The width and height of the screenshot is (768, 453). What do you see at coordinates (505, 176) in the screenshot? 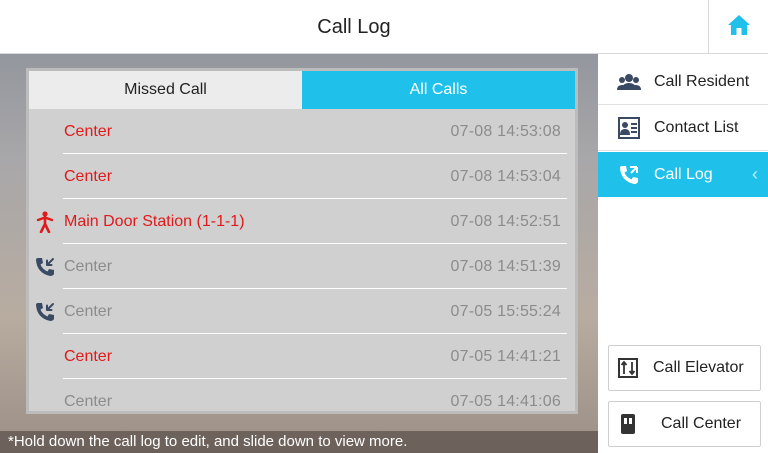
I see `call-time: 07-08 14:53:04` at bounding box center [505, 176].